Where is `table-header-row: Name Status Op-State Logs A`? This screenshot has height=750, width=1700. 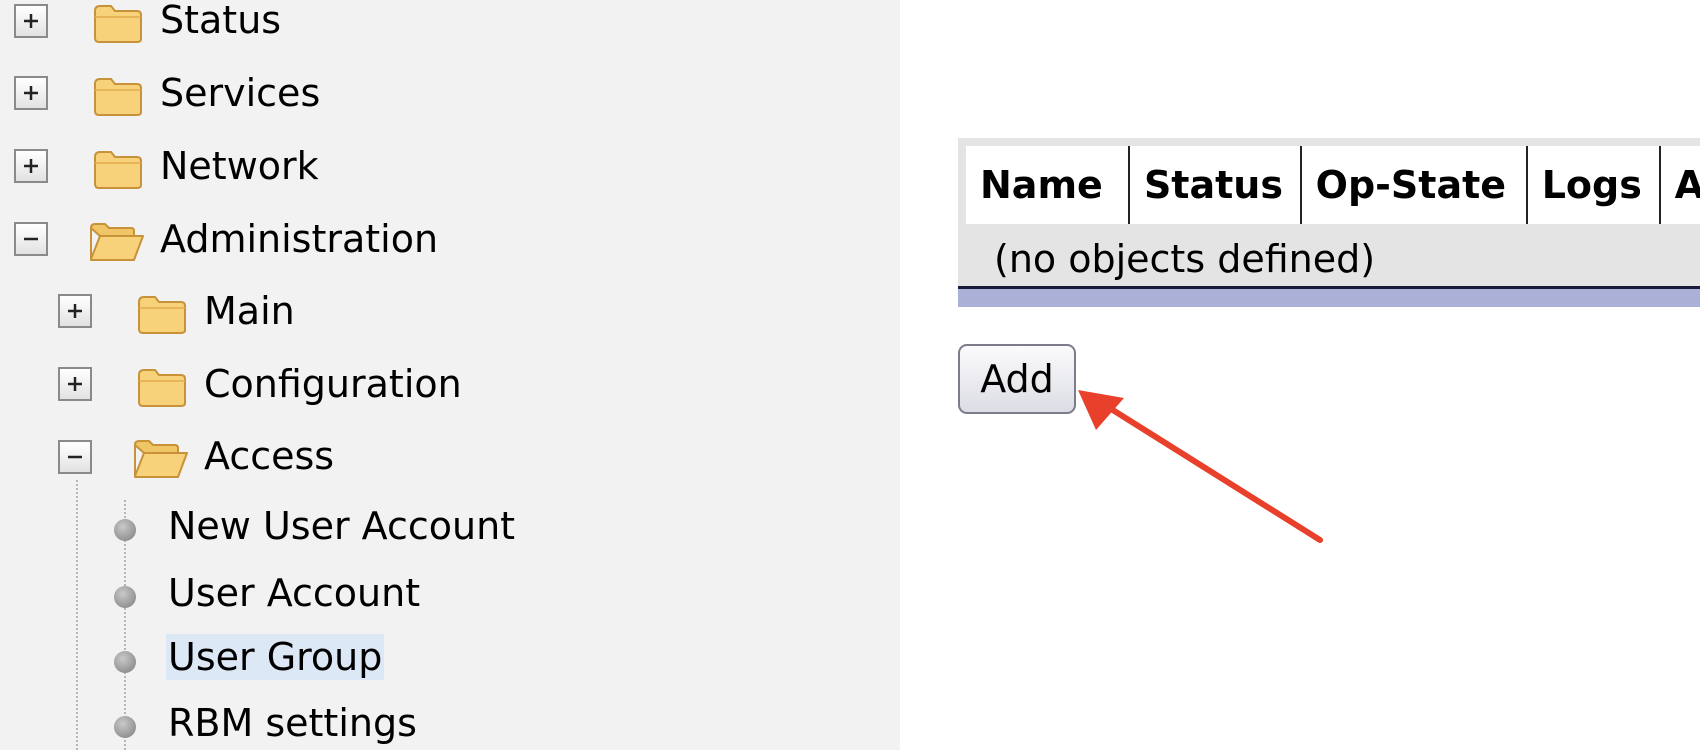 table-header-row: Name Status Op-State Logs A is located at coordinates (1333, 185).